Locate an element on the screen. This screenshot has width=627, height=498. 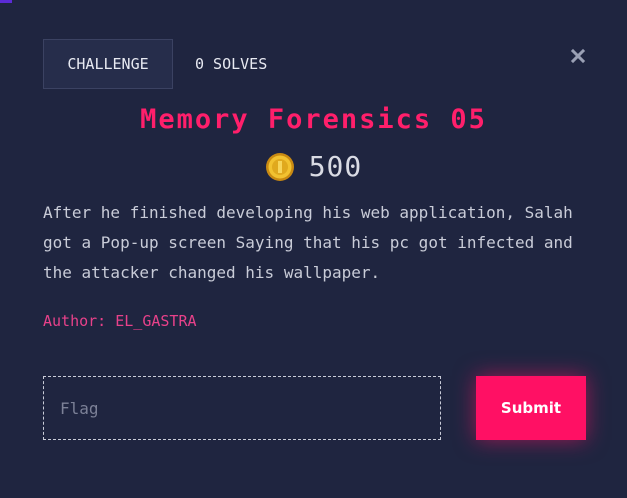
top-edge-accent is located at coordinates (6, 1).